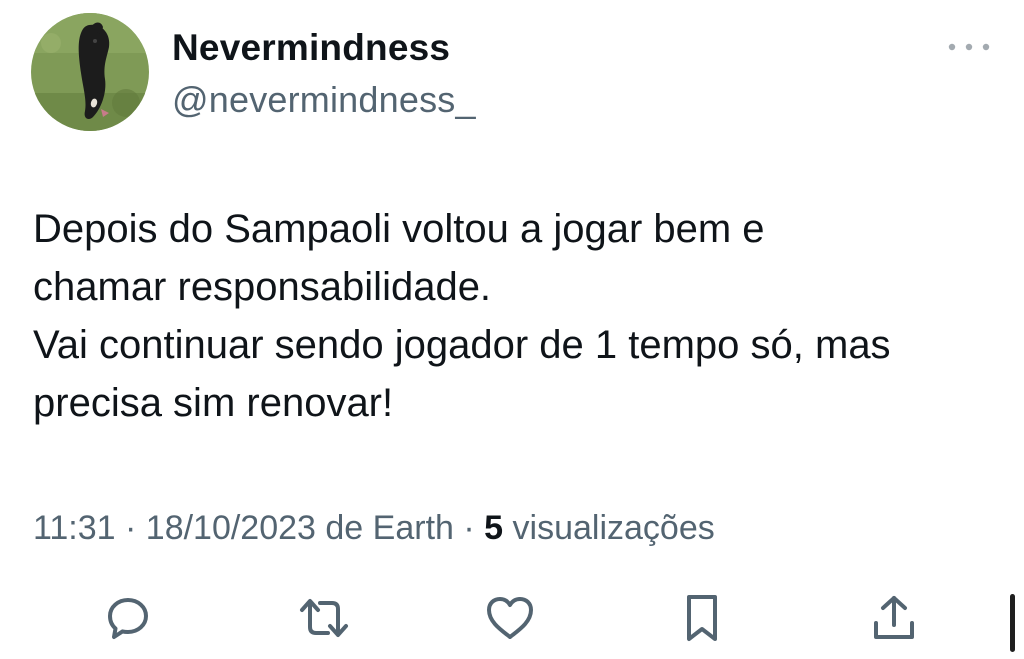 Image resolution: width=1024 pixels, height=659 pixels. I want to click on avatar, so click(90, 72).